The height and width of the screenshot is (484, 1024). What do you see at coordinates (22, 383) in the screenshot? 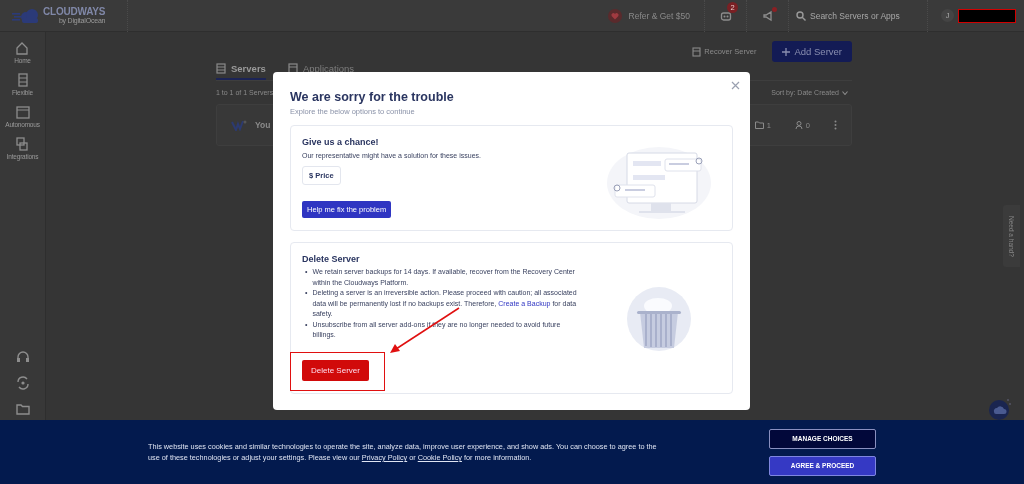
I see `refresh-icon` at bounding box center [22, 383].